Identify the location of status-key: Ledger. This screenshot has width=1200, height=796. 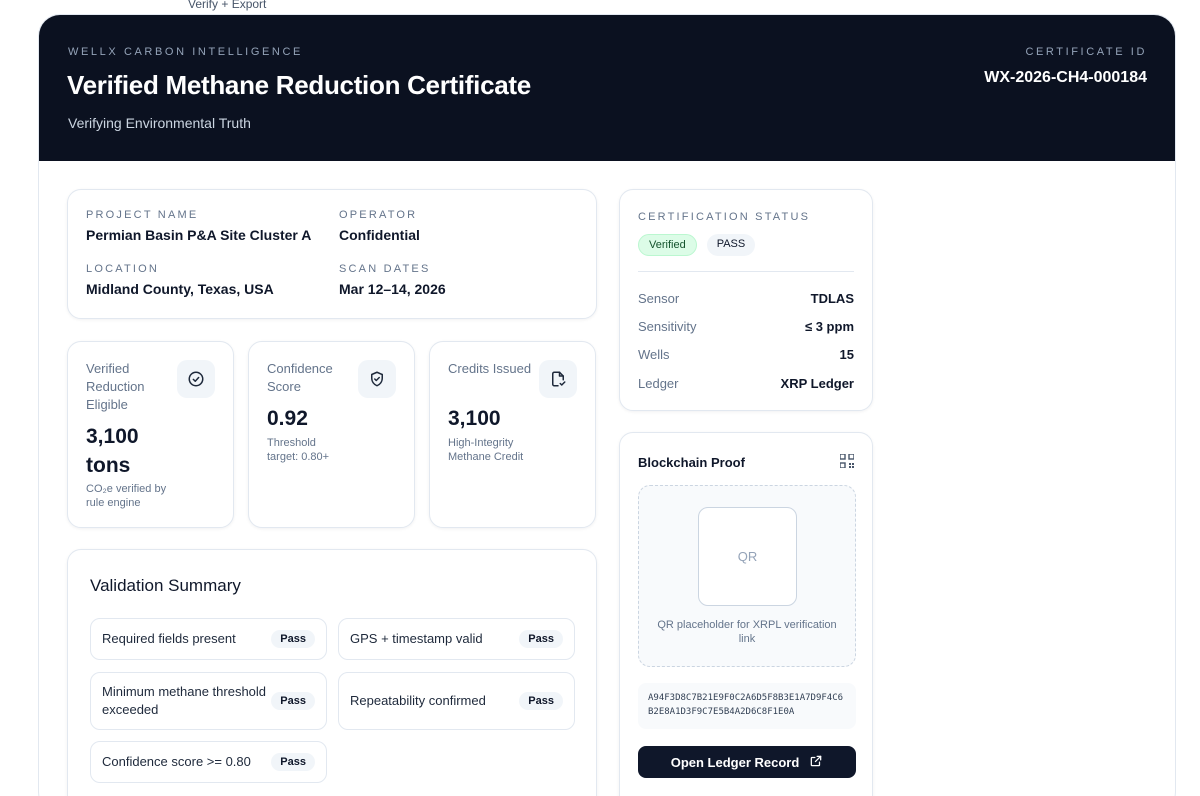
(658, 383).